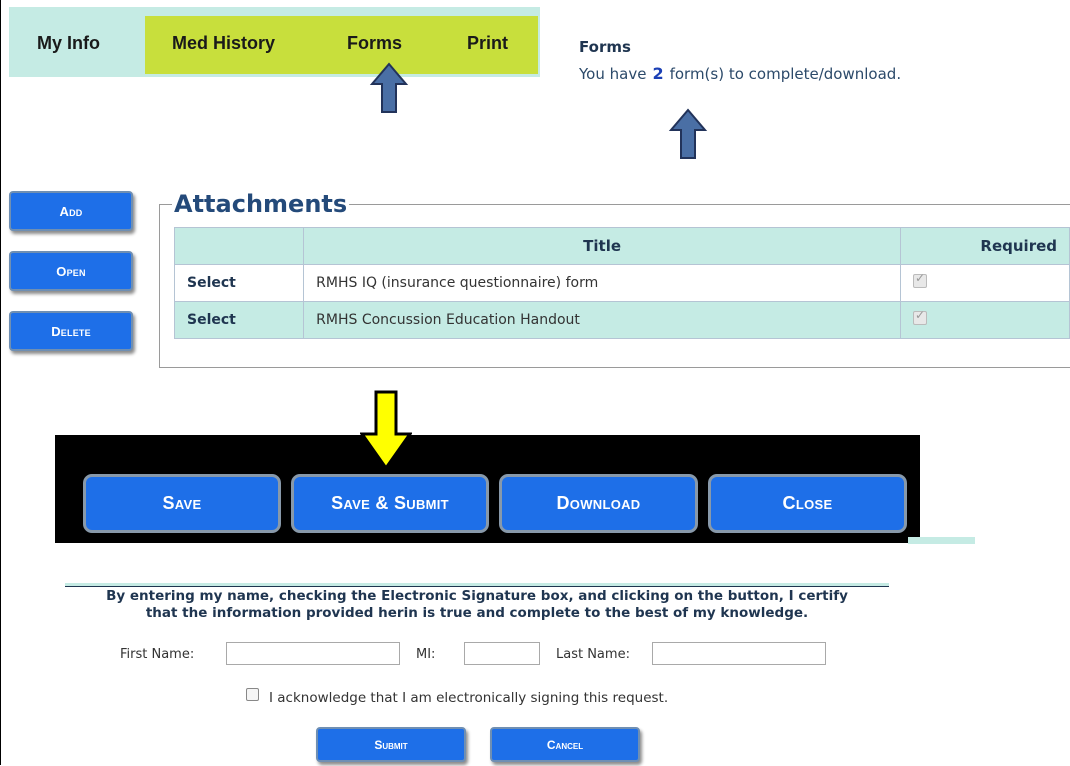 This screenshot has height=766, width=1070. I want to click on down-arrow-icon, so click(386, 430).